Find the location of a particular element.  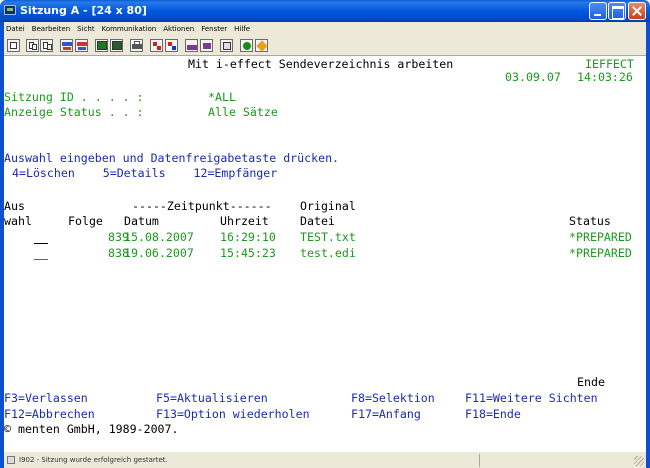

row-1-uhrzeit: 16:29:10 is located at coordinates (248, 237).